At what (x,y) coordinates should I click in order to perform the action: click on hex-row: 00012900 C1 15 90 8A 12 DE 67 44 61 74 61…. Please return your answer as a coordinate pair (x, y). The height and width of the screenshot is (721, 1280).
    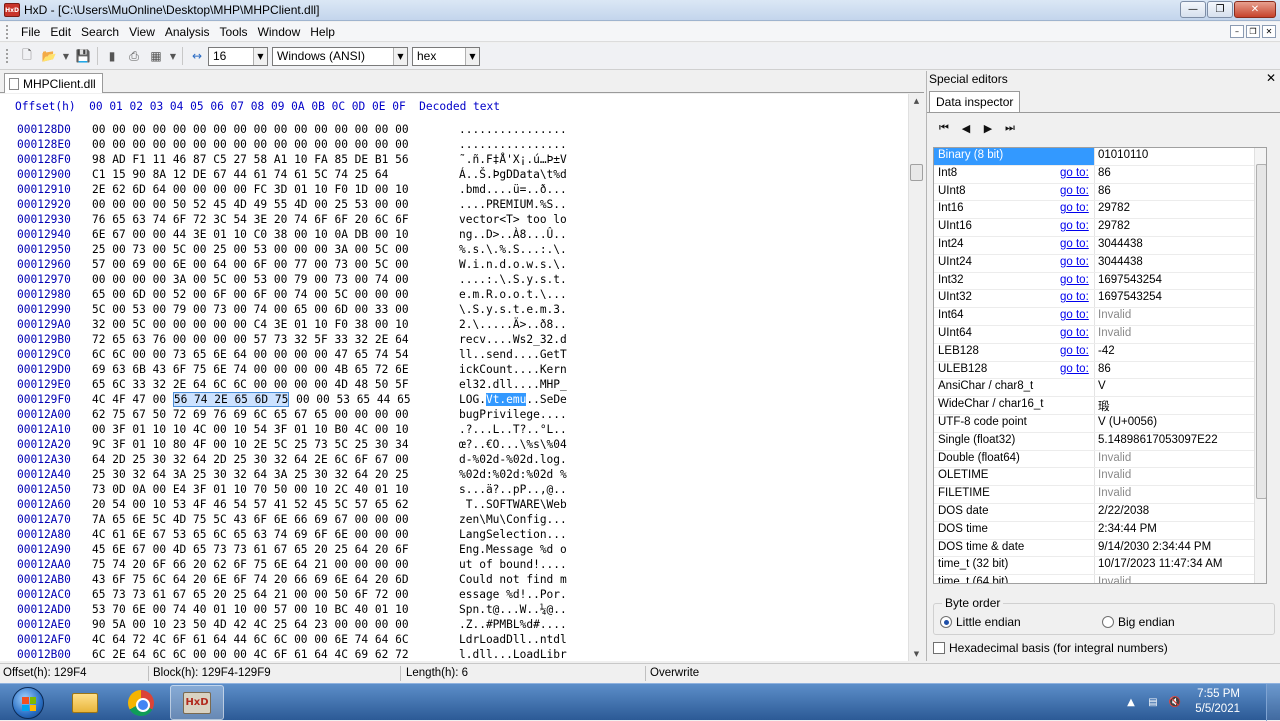
    Looking at the image, I should click on (454, 174).